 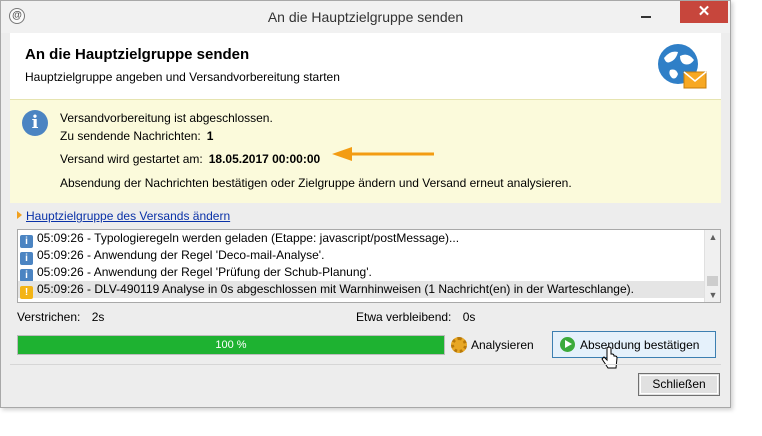 I want to click on warning-icon: !, so click(x=26, y=292).